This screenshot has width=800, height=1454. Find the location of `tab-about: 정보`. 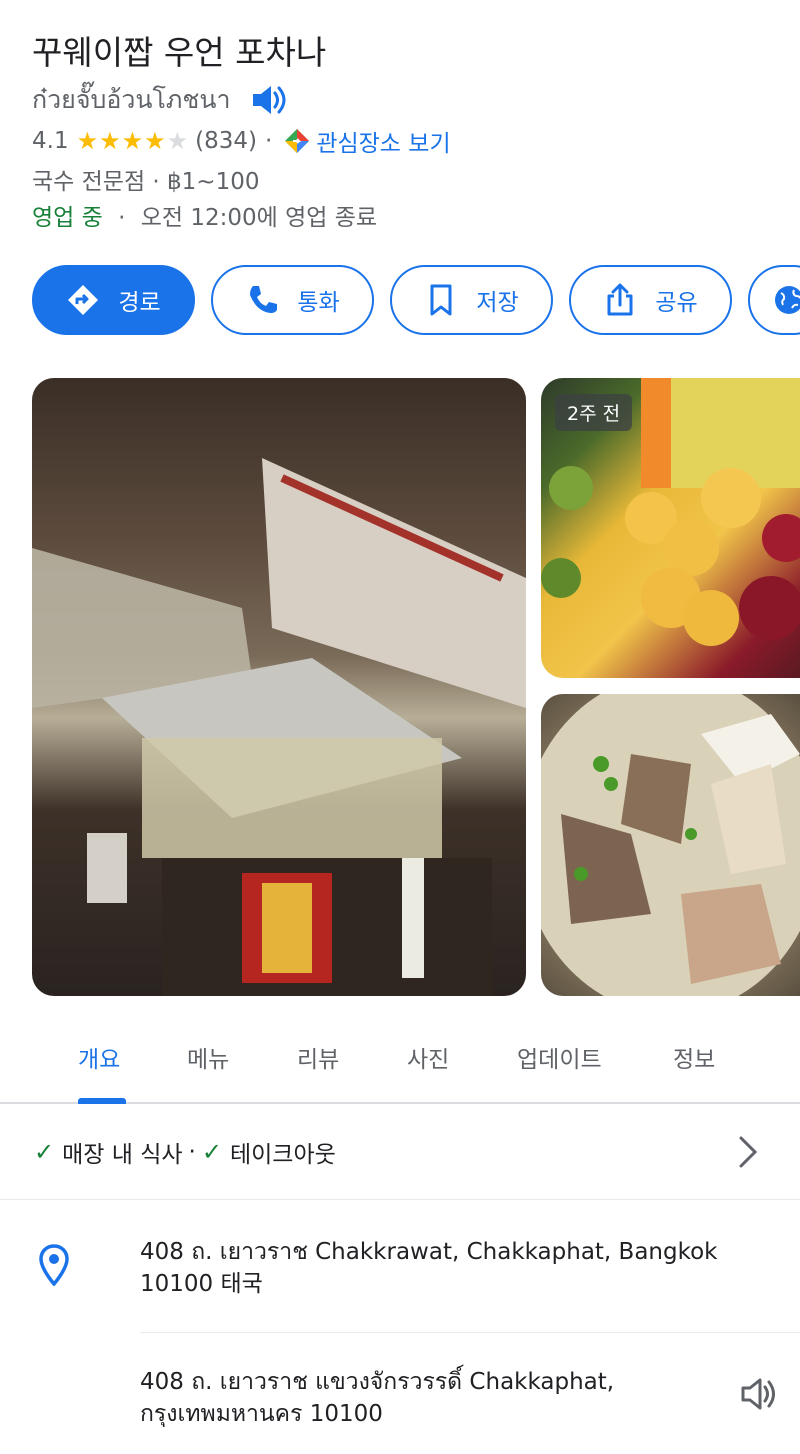

tab-about: 정보 is located at coordinates (694, 1057).